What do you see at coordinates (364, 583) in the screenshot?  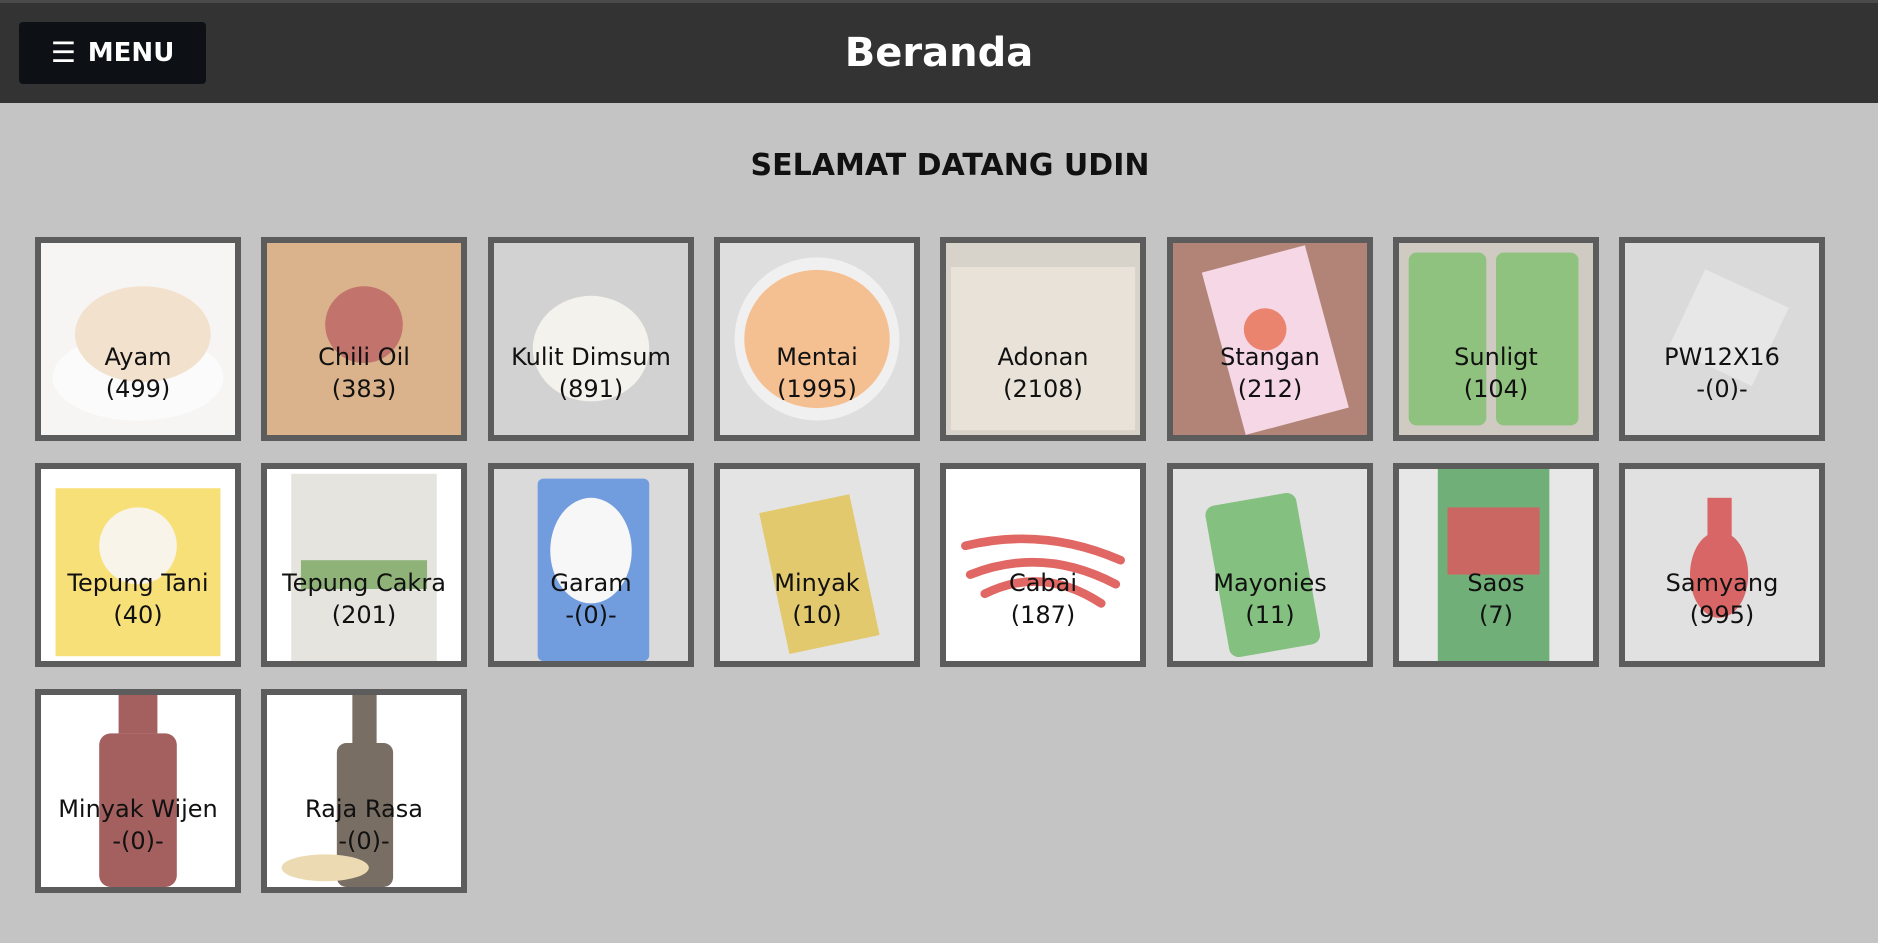 I see `product-name: Tepung Cakra` at bounding box center [364, 583].